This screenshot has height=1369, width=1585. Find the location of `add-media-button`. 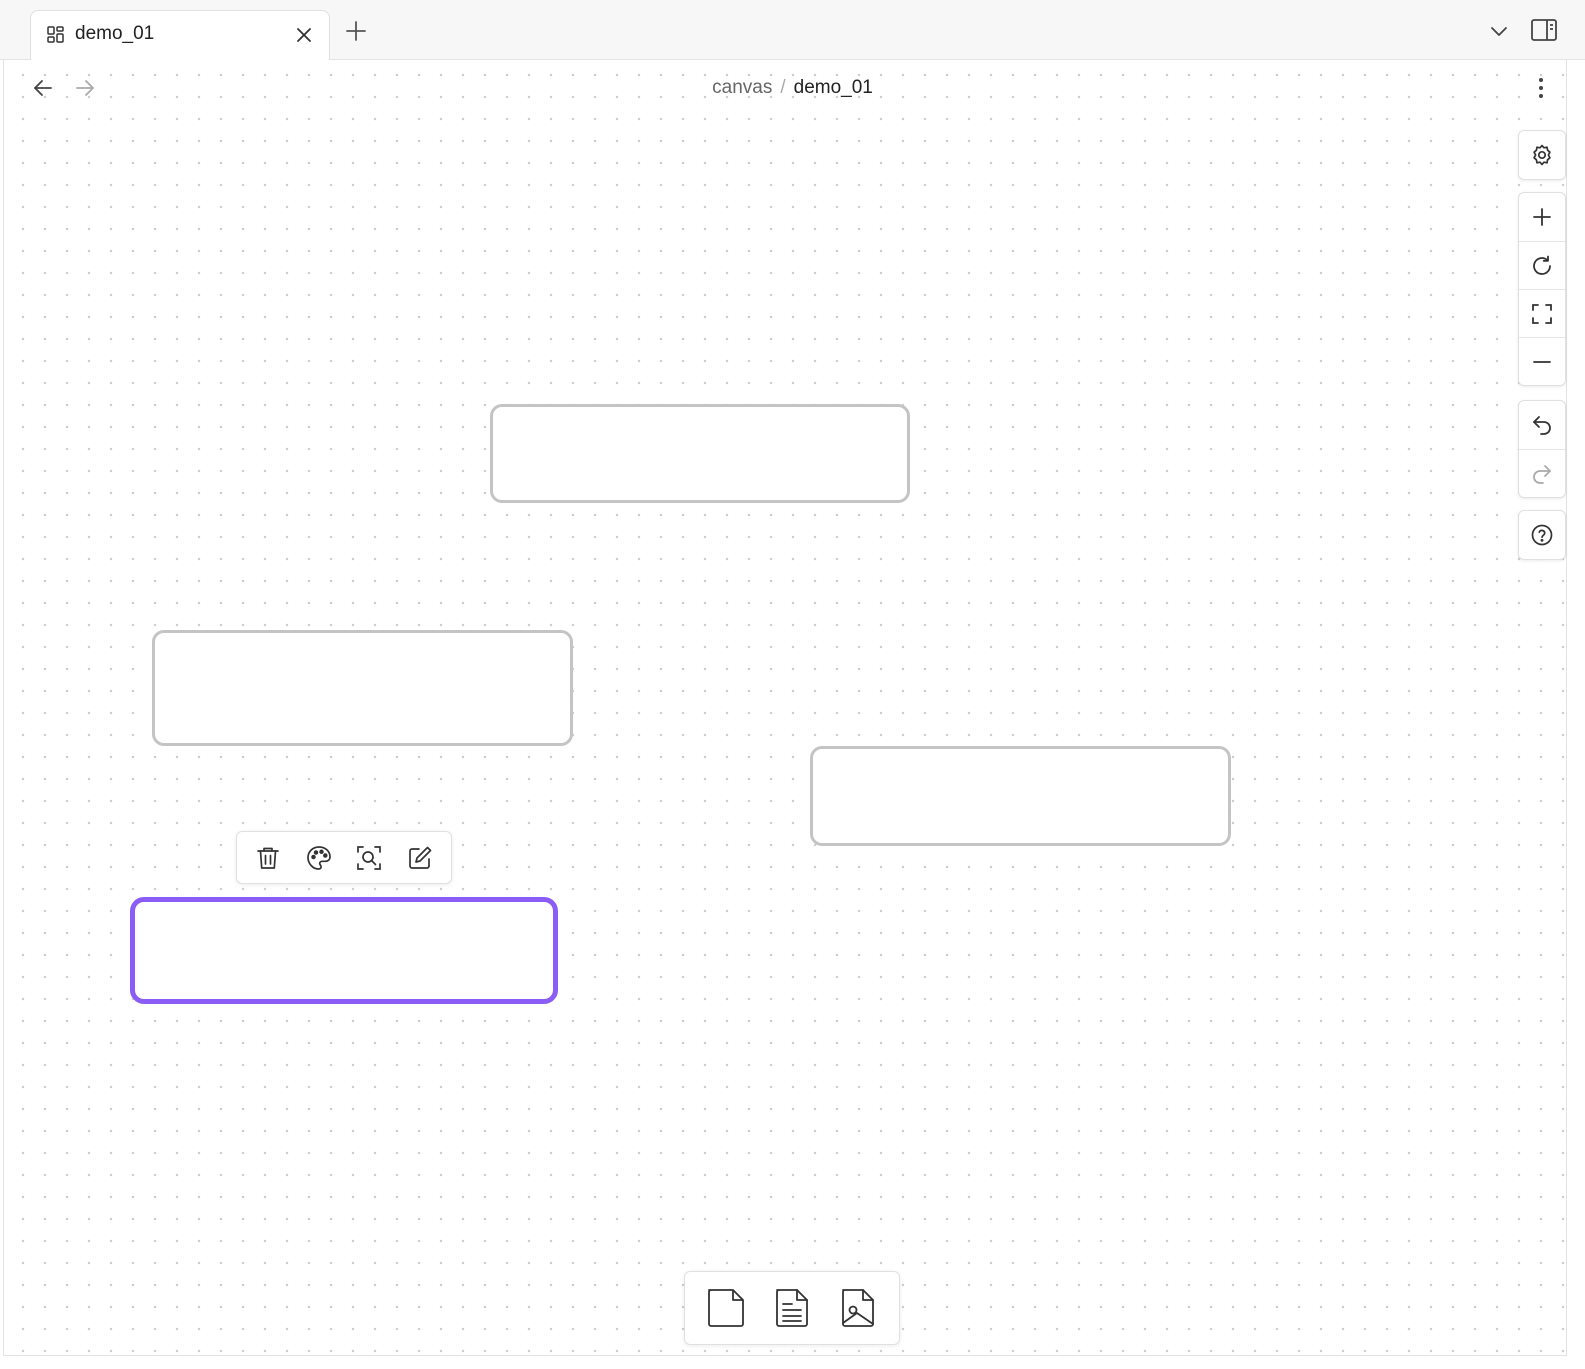

add-media-button is located at coordinates (858, 1308).